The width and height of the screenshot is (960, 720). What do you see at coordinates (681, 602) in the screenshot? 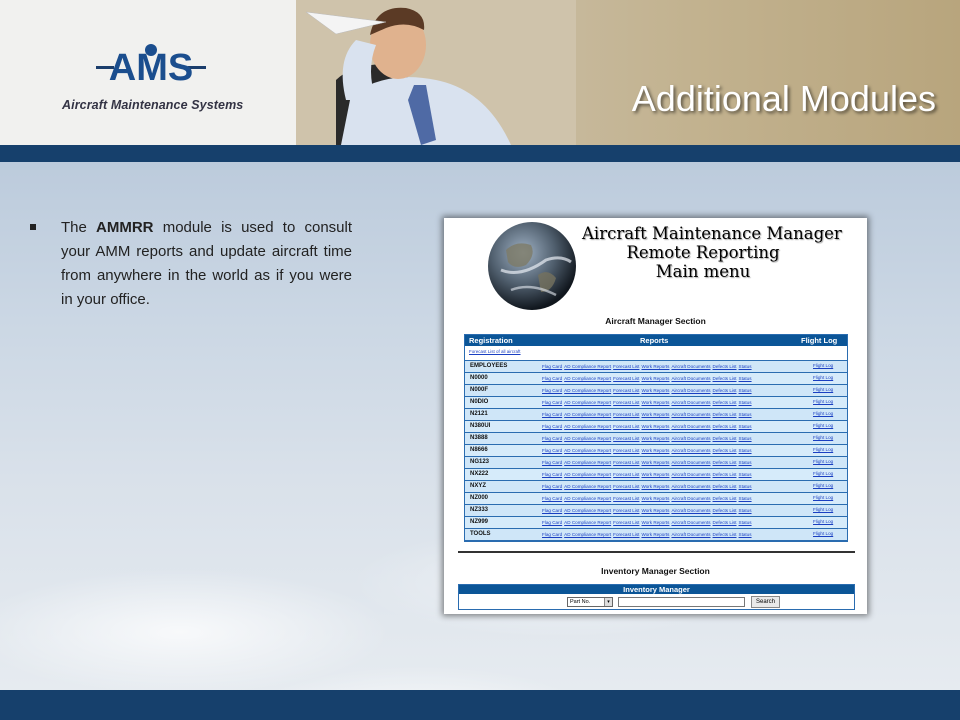
I see `search-input` at bounding box center [681, 602].